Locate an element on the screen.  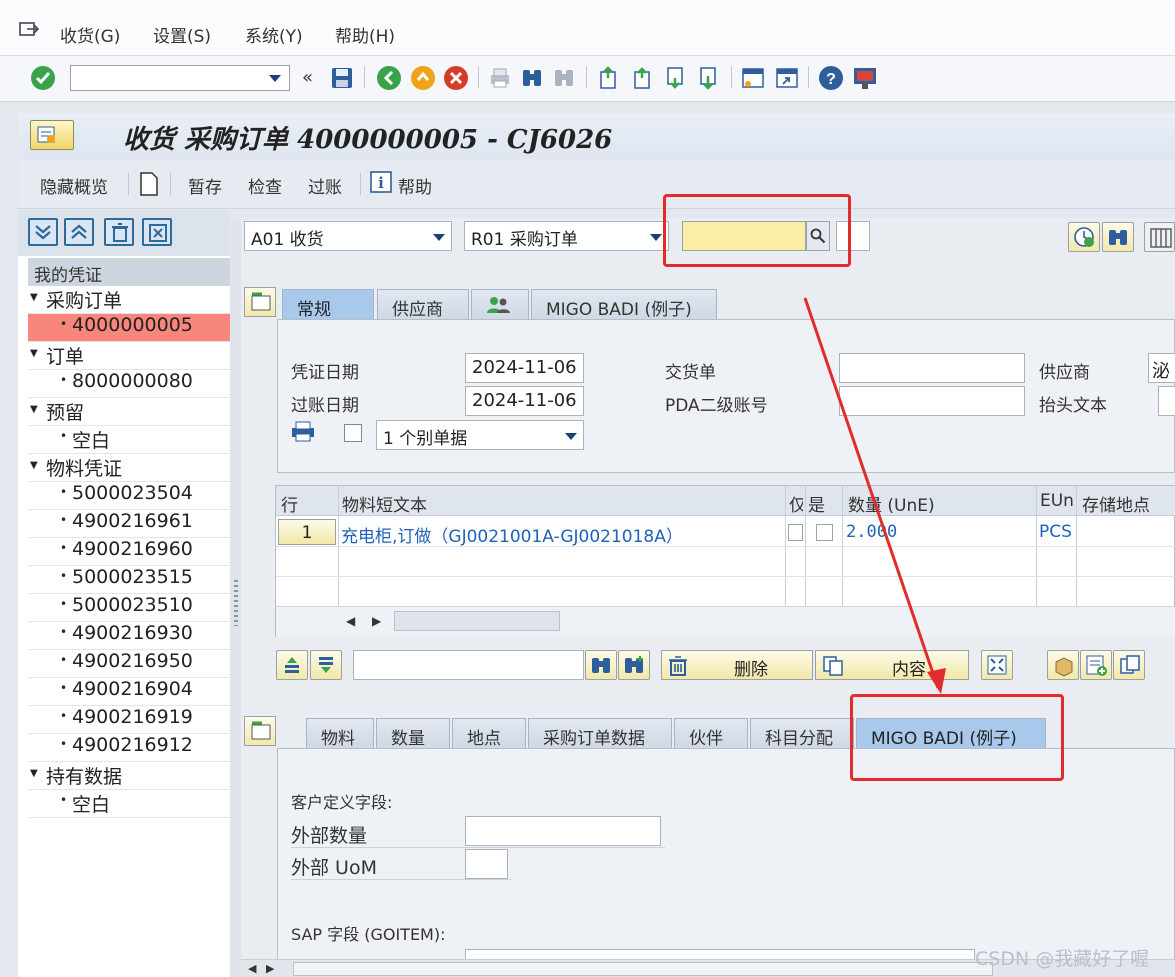
detail-tab: 伙伴 is located at coordinates (711, 733).